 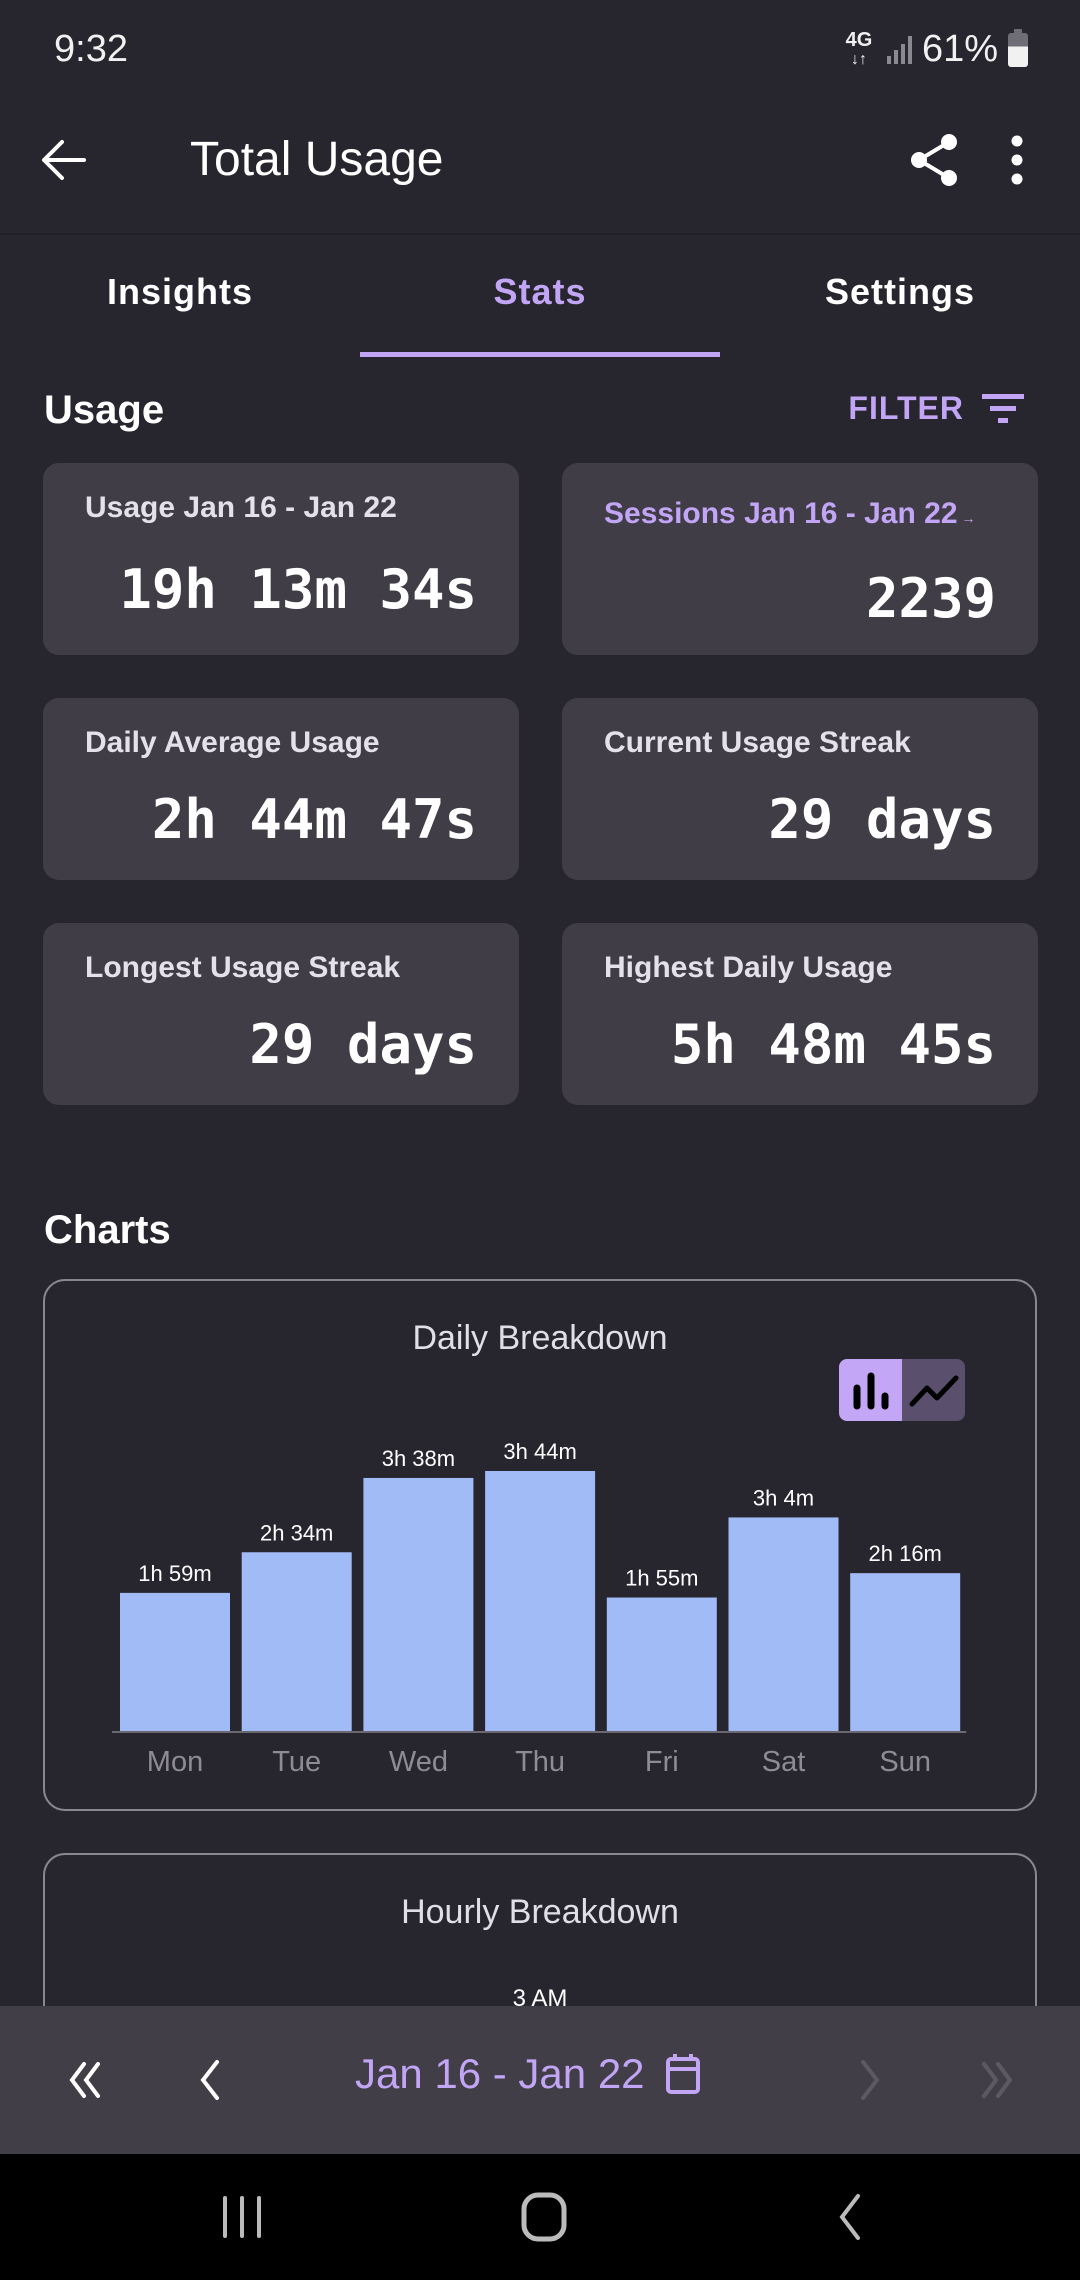 I want to click on chevron-right-icon, so click(x=870, y=2080).